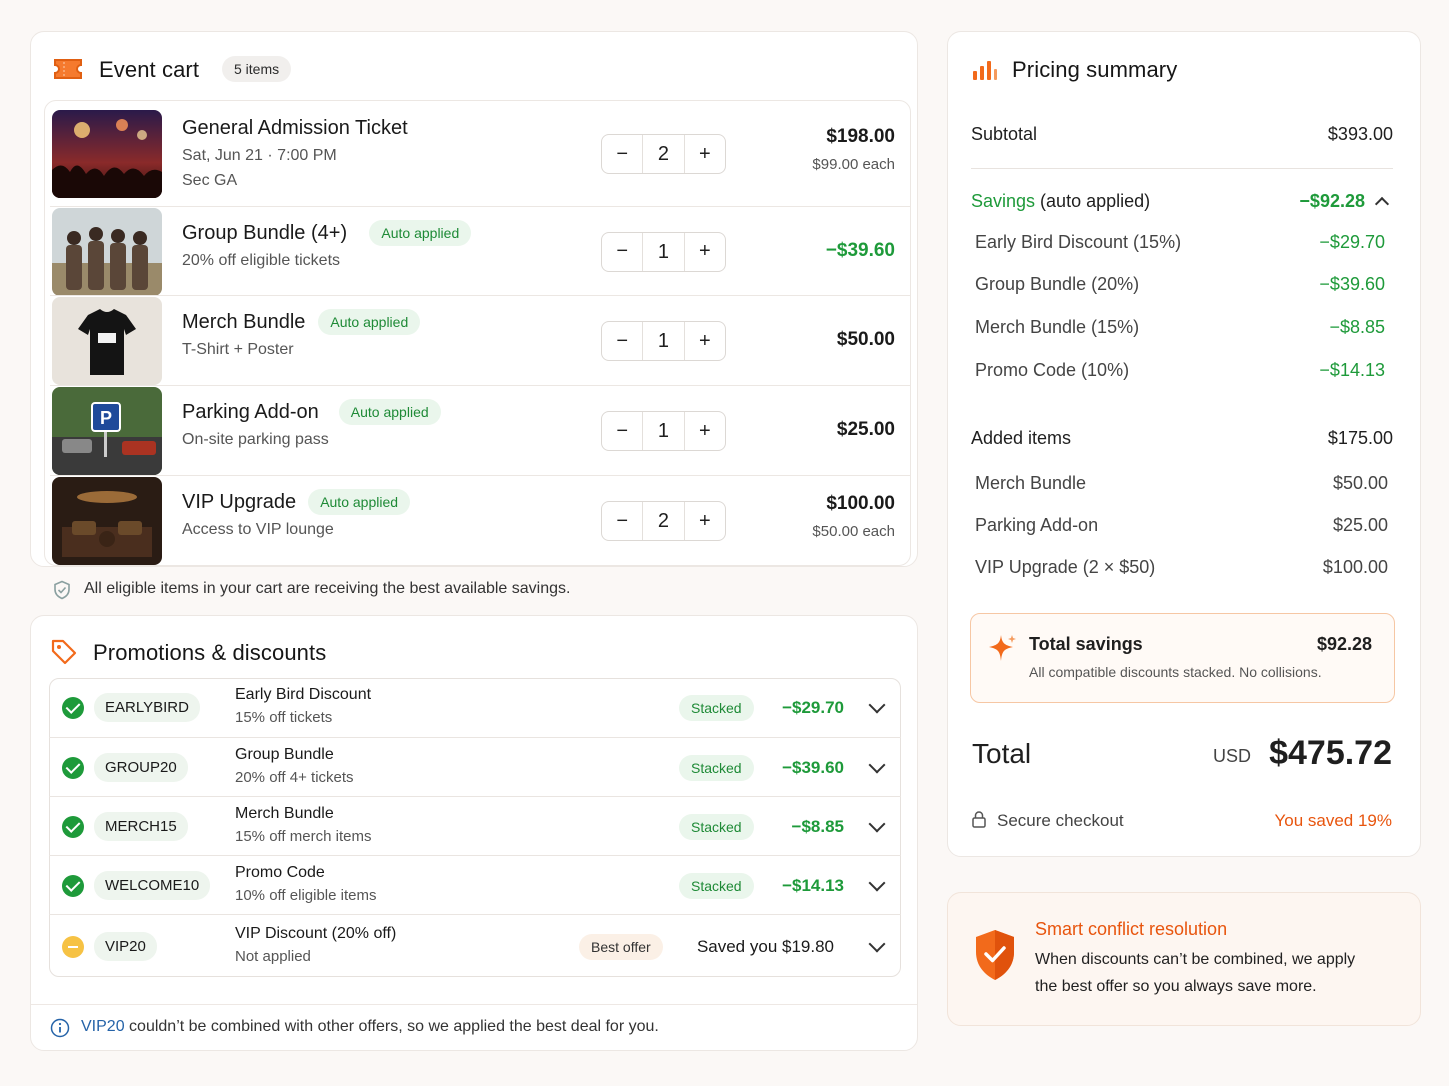 Image resolution: width=1449 pixels, height=1086 pixels. What do you see at coordinates (621, 946) in the screenshot?
I see `best-offer-badge: Best offer` at bounding box center [621, 946].